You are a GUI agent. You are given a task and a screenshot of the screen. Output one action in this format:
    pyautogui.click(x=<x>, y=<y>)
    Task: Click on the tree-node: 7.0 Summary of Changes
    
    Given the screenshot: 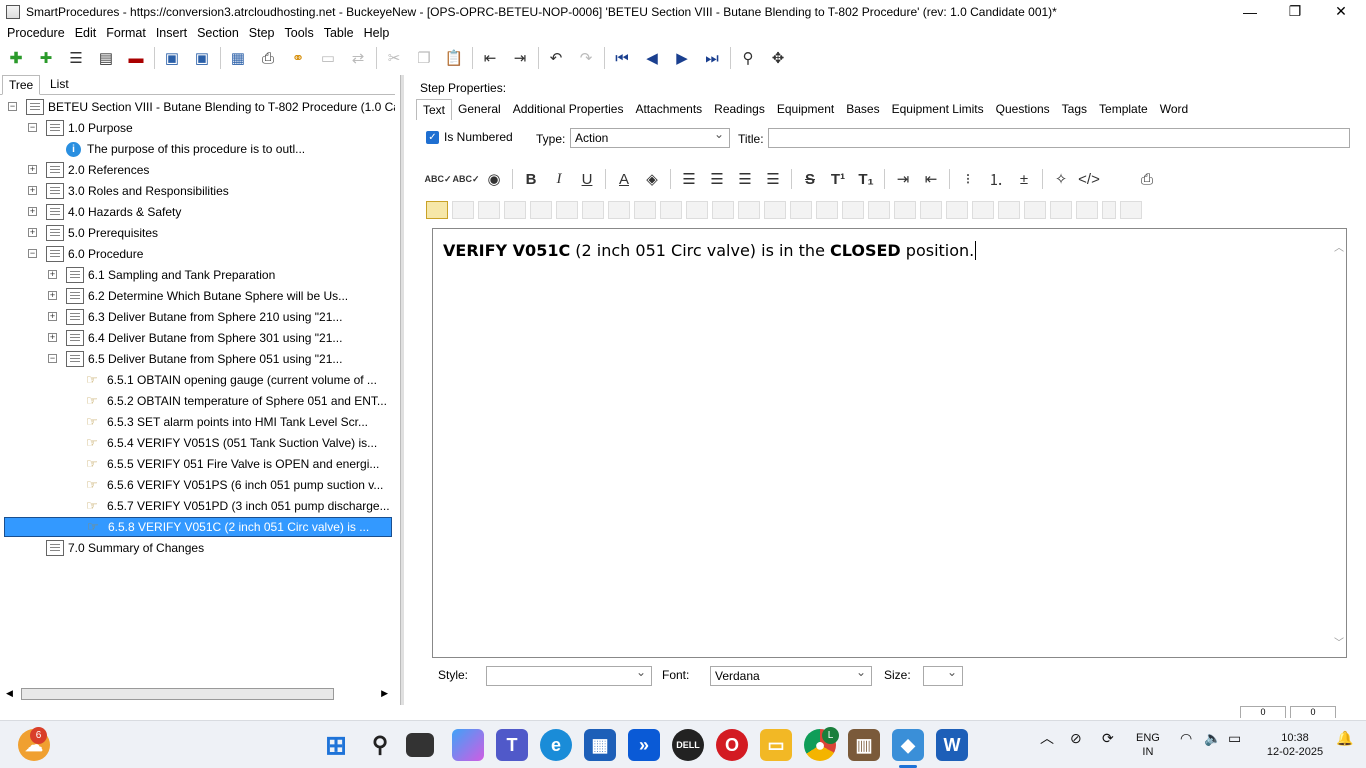 What is the action you would take?
    pyautogui.click(x=125, y=548)
    